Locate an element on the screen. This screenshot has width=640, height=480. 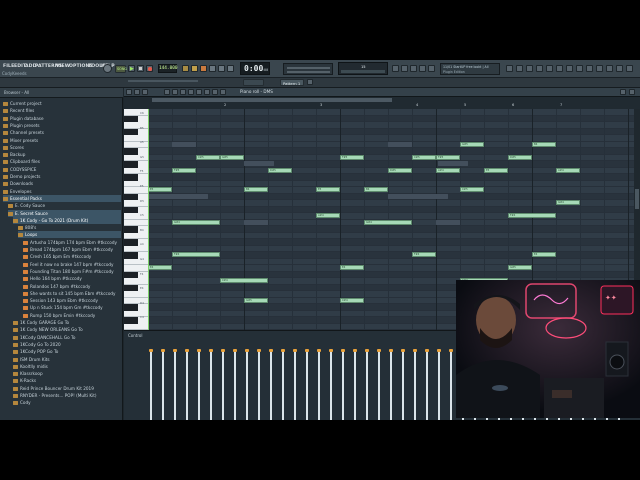
browser-sample-item: Founding Titan 180 bpm F#m #tkccody is located at coordinates (72, 271).